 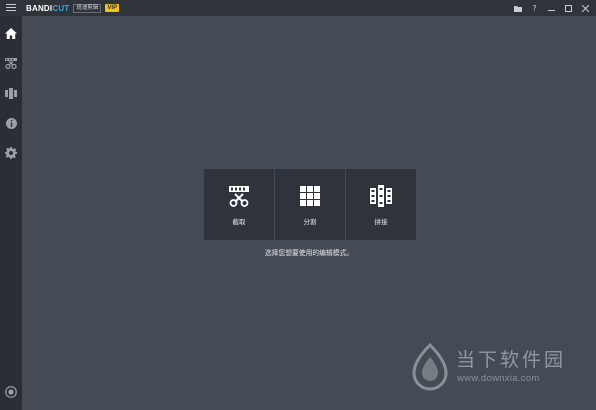 I want to click on watermark-title: 当下软件园, so click(x=511, y=360).